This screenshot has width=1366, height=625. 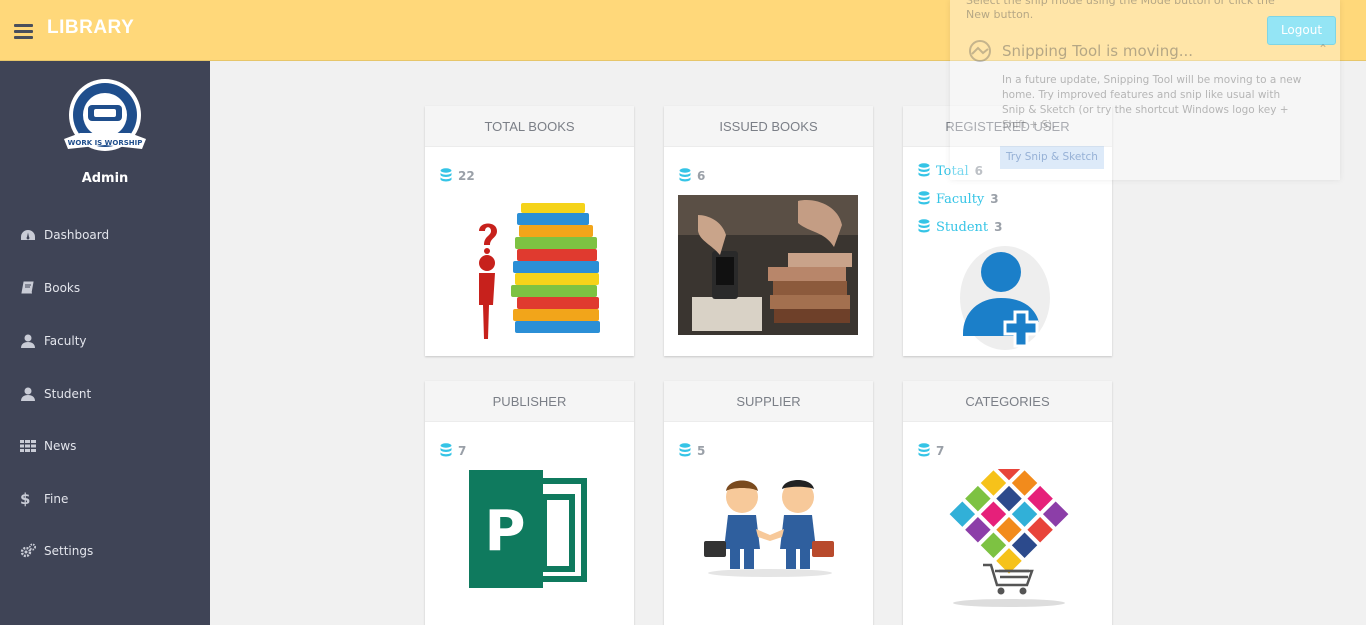 I want to click on collapse-chevron-icon: ⌃, so click(x=1323, y=49).